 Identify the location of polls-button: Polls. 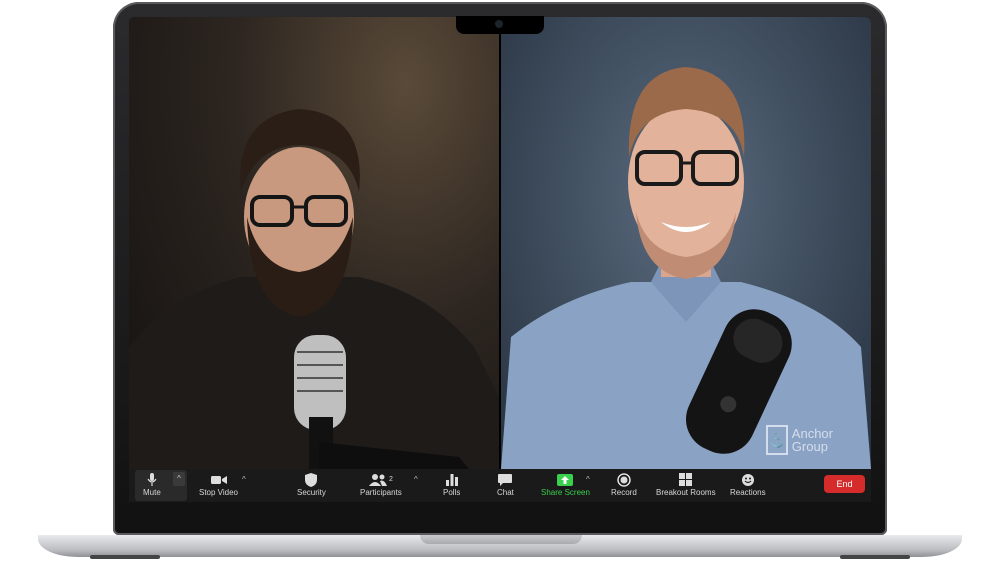
(451, 484).